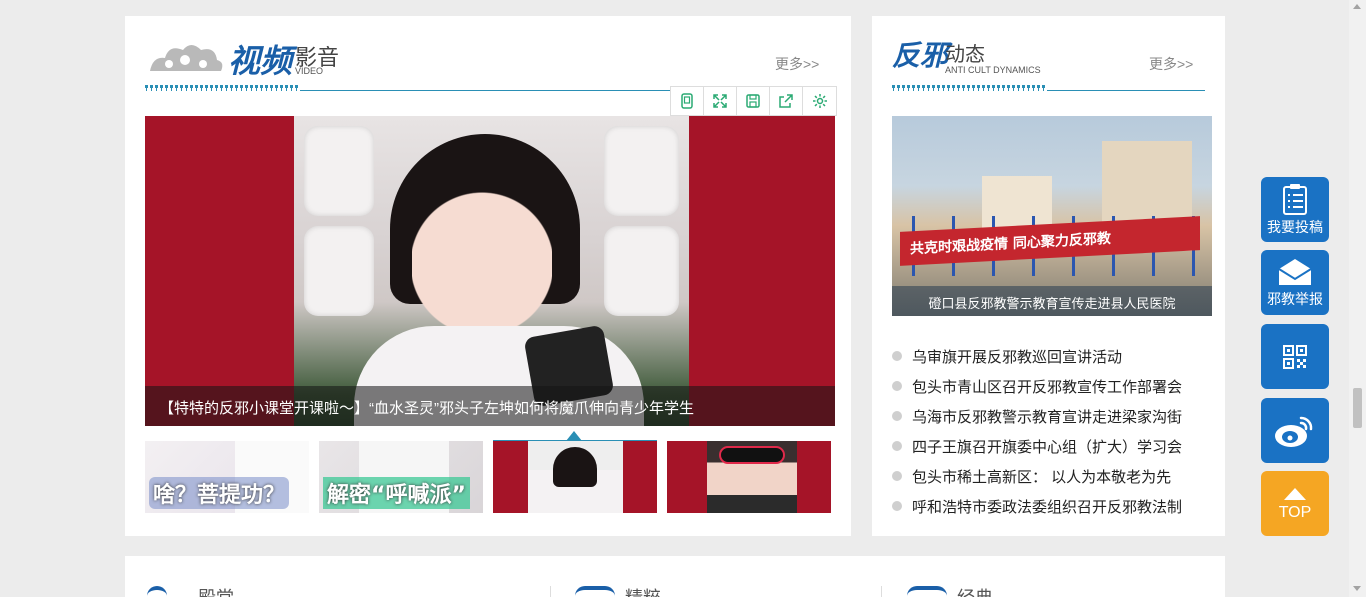 Image resolution: width=1366 pixels, height=597 pixels. Describe the element at coordinates (797, 64) in the screenshot. I see `video-more-link: 更多>>` at that location.